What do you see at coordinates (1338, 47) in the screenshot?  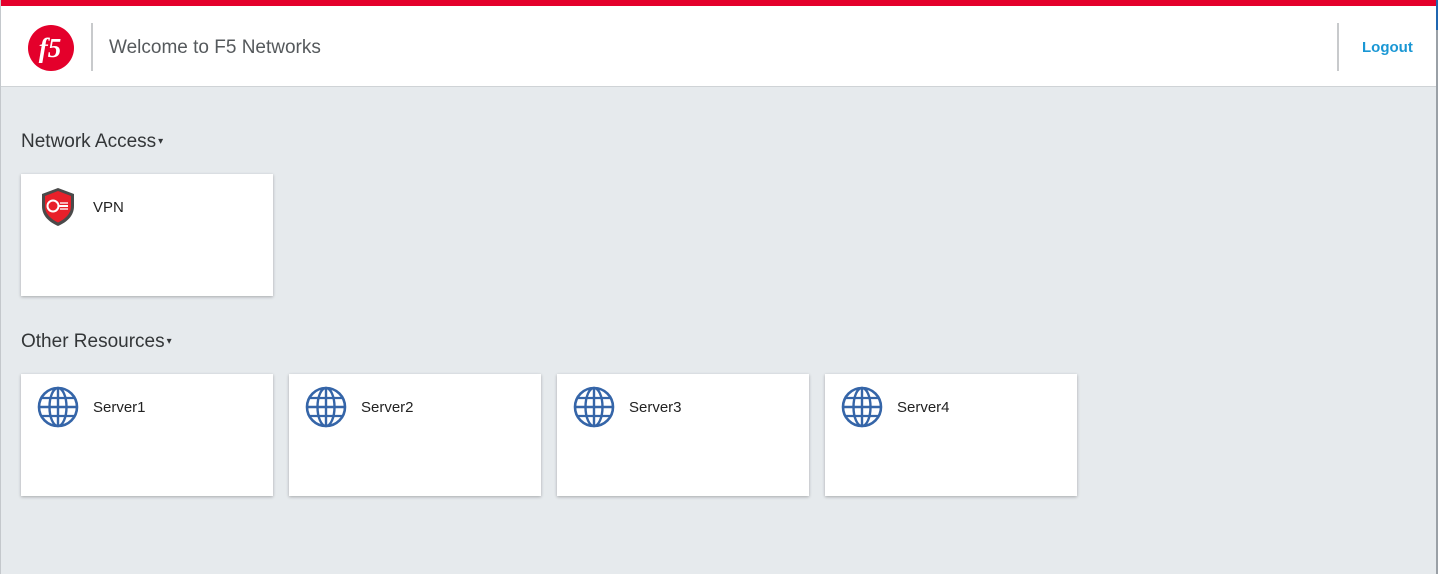 I see `header-divider-right` at bounding box center [1338, 47].